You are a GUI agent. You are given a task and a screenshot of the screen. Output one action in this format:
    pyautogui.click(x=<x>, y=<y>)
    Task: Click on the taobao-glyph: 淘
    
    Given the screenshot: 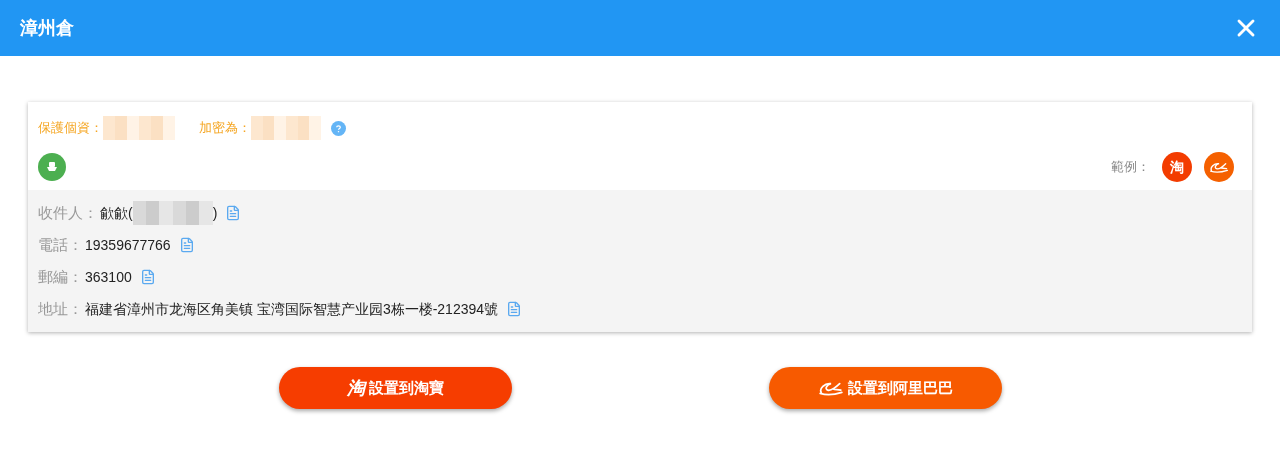 What is the action you would take?
    pyautogui.click(x=355, y=388)
    